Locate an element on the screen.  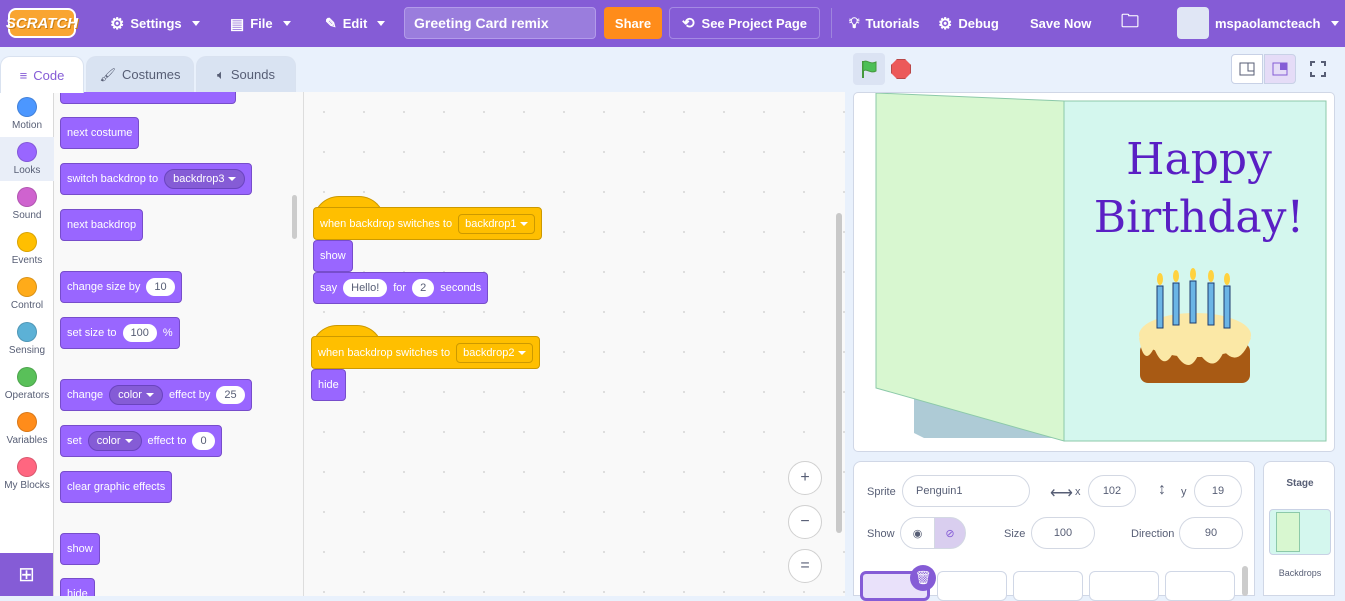
palette-set-size: set size to 100 % is located at coordinates (120, 333).